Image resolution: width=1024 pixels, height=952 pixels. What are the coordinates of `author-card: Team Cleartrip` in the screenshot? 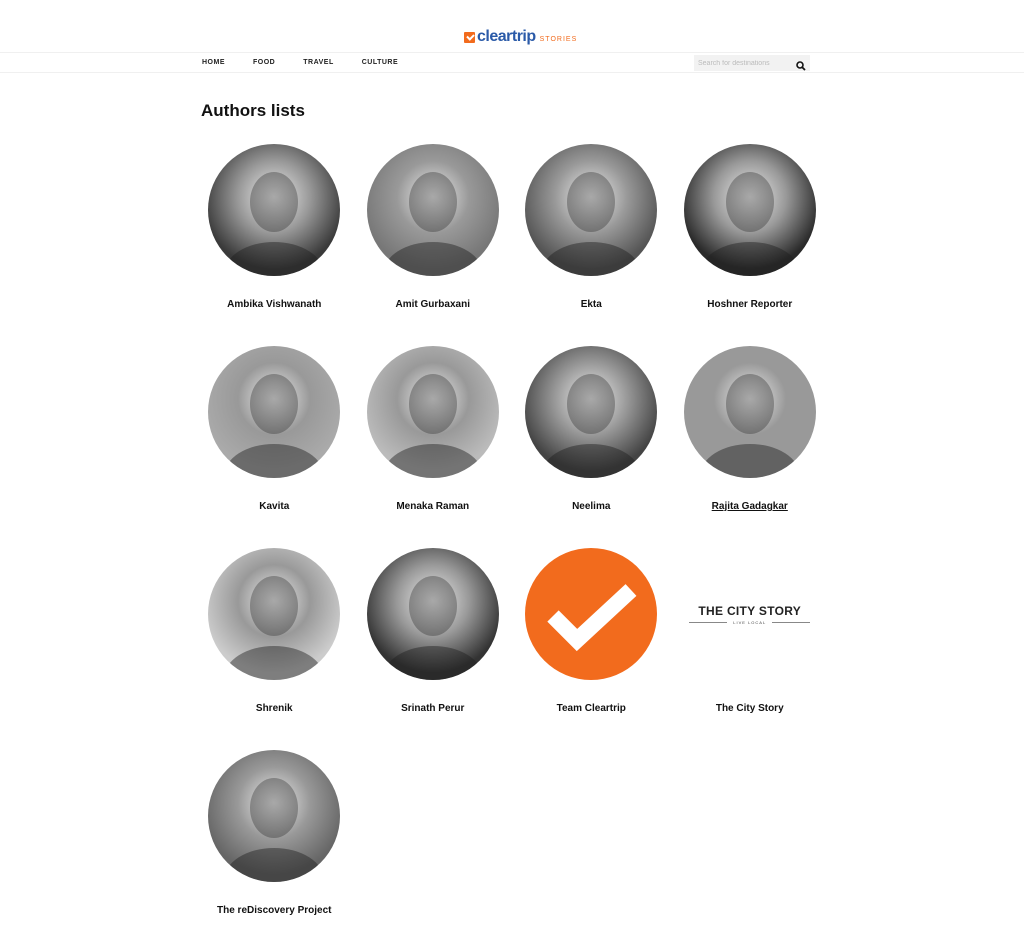 It's located at (591, 649).